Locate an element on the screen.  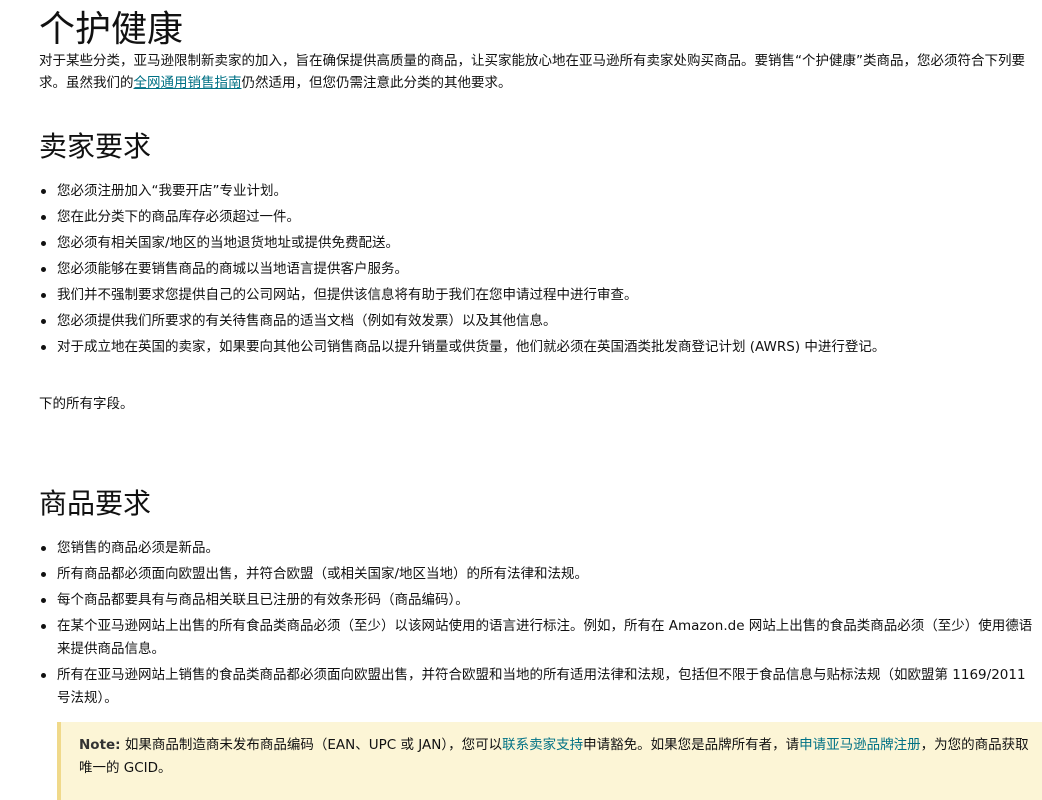
list-item: 您必须注册加入“我要开店”专业计划。 is located at coordinates (540, 191).